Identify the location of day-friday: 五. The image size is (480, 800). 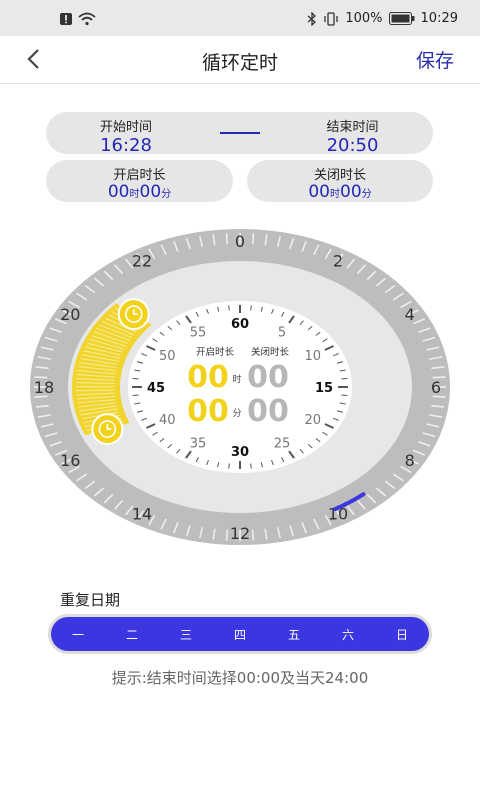
(294, 634).